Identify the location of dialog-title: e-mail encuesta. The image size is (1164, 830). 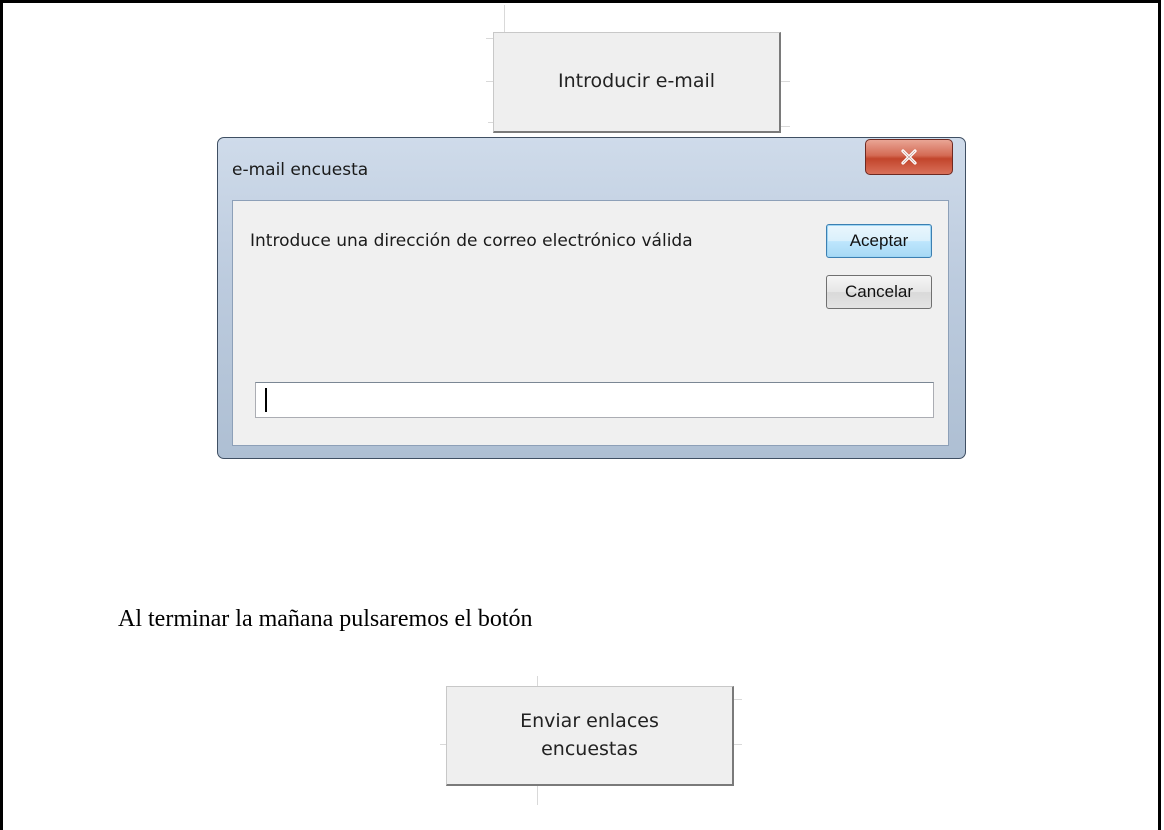
(300, 170).